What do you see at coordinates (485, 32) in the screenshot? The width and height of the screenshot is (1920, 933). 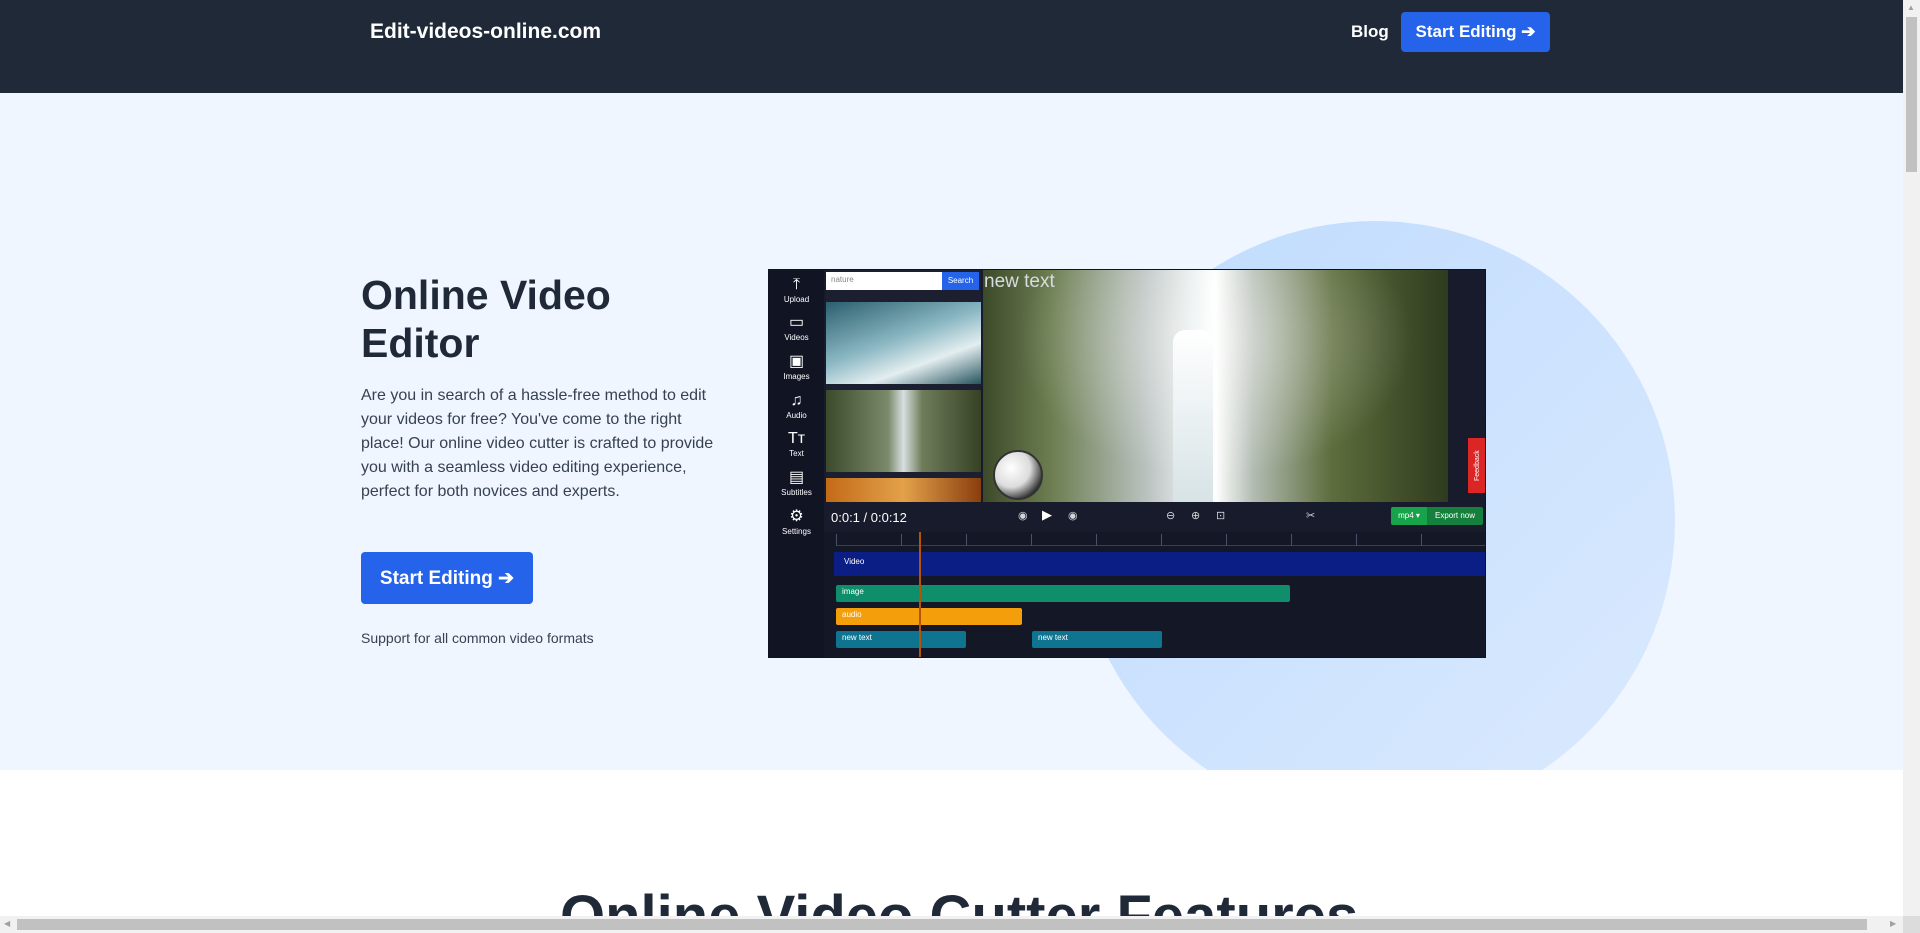 I see `brand-logo-link: Edit-videos-online.com` at bounding box center [485, 32].